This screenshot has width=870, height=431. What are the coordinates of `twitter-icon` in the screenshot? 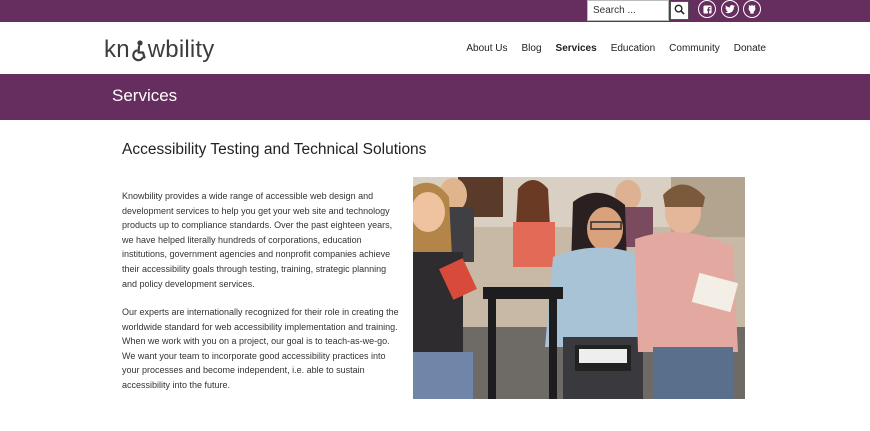 It's located at (730, 9).